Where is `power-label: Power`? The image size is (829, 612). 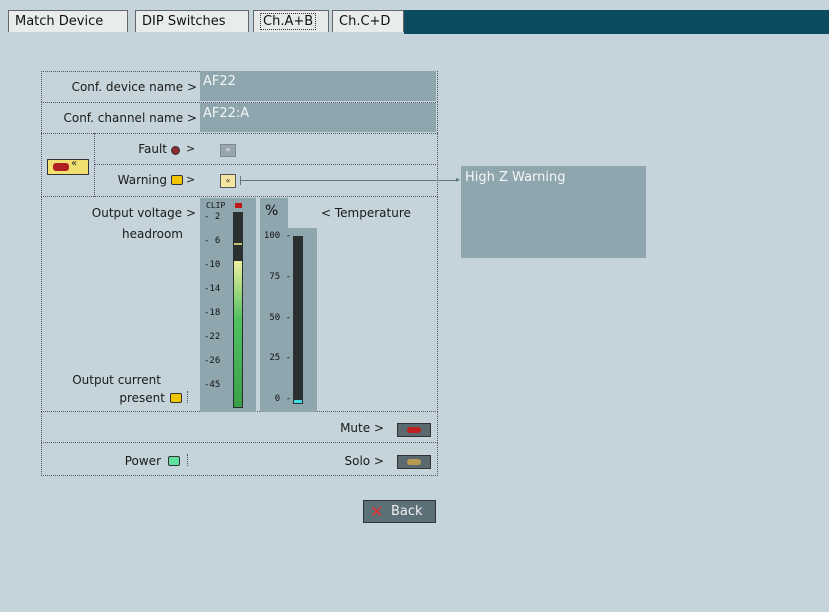
power-label: Power is located at coordinates (142, 461).